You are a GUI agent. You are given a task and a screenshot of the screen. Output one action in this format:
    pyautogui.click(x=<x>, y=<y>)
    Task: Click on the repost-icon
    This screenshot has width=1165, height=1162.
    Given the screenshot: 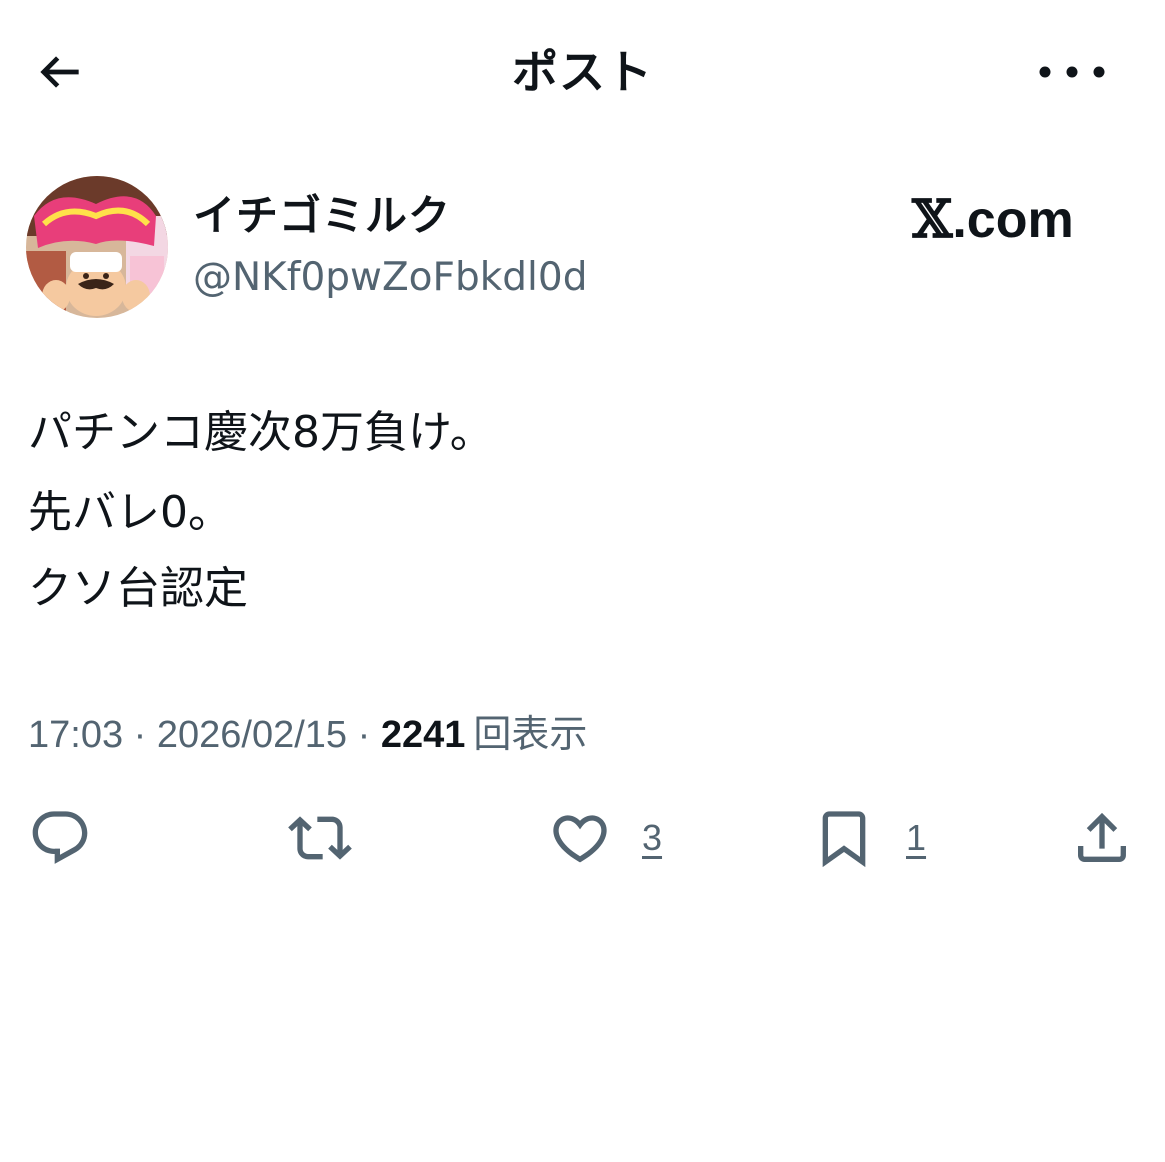 What is the action you would take?
    pyautogui.click(x=320, y=838)
    